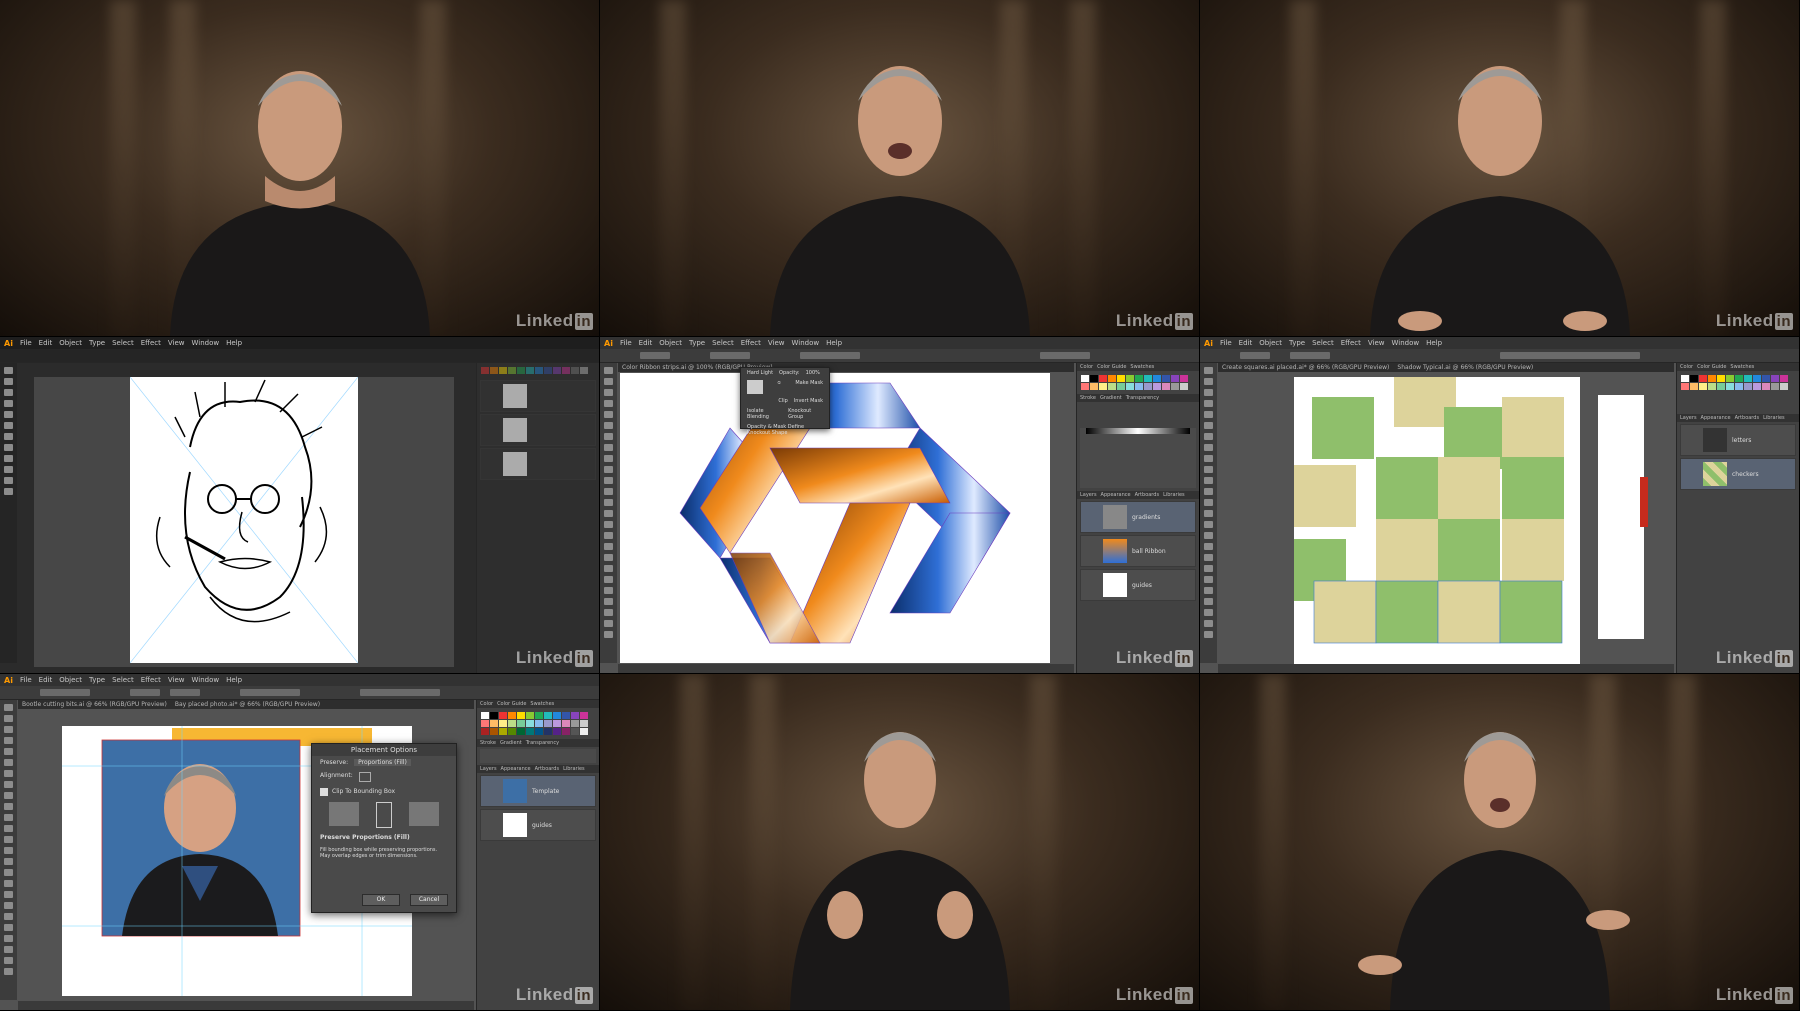 This screenshot has width=1800, height=1011. I want to click on ai-logo: Ai, so click(8, 680).